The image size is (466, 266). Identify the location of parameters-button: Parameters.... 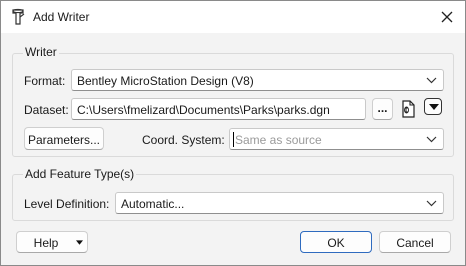
(64, 138).